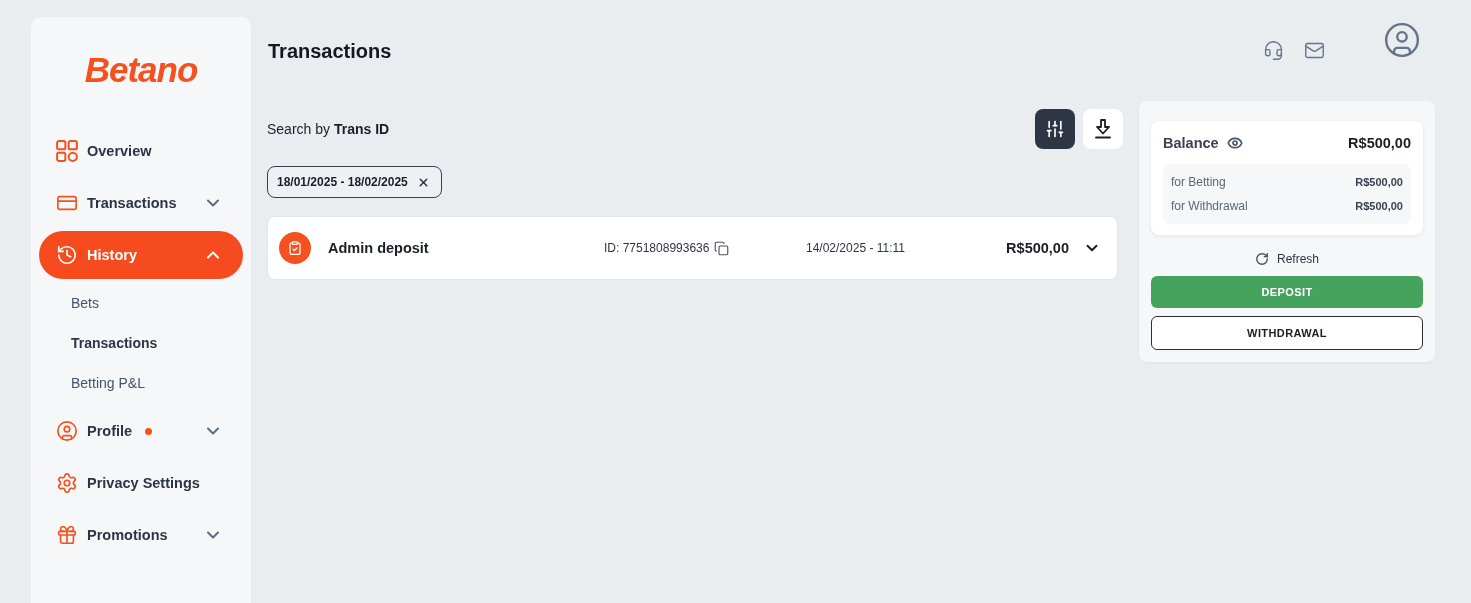 The height and width of the screenshot is (603, 1471). Describe the element at coordinates (67, 535) in the screenshot. I see `gift-icon` at that location.